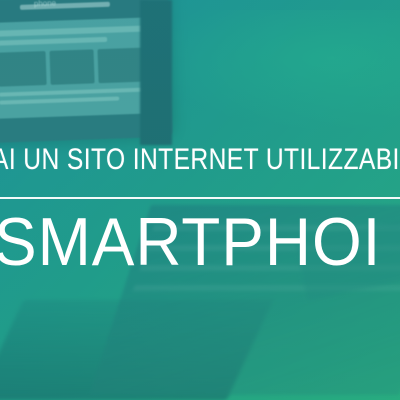  Describe the element at coordinates (200, 159) in the screenshot. I see `headline-text: AI UN SITO INTERNET UTILIZZABI` at that location.